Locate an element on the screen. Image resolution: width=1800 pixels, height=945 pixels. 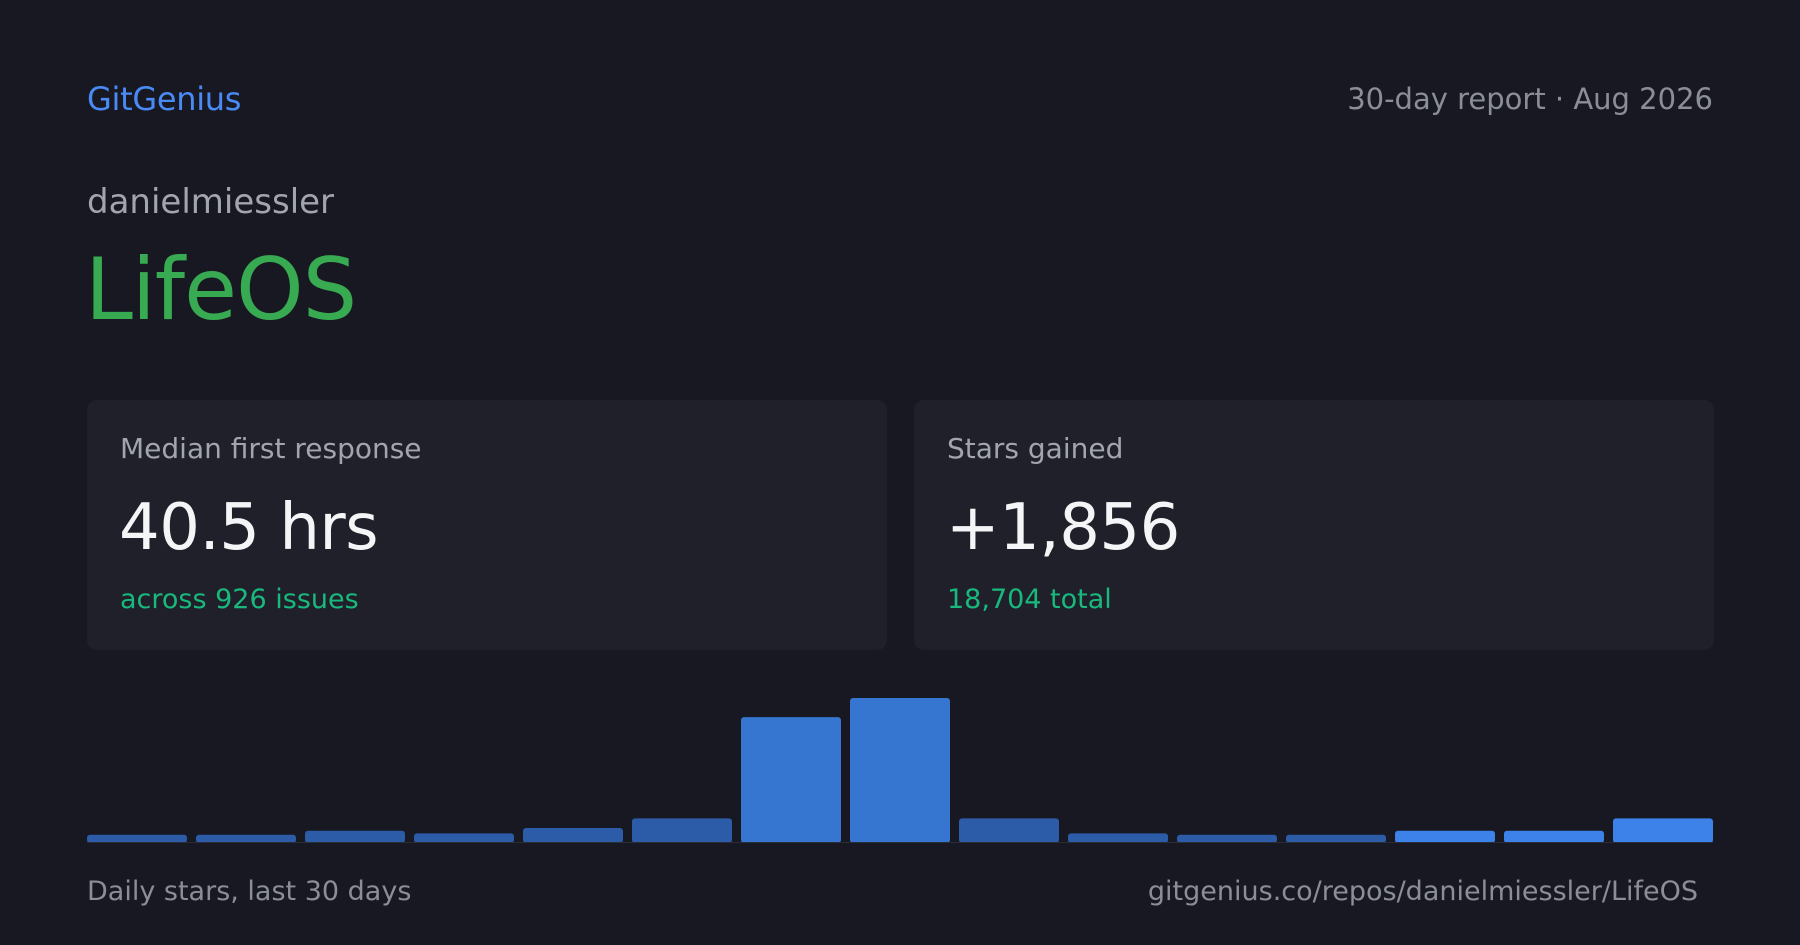
card-value: 40.5 hrs is located at coordinates (249, 528).